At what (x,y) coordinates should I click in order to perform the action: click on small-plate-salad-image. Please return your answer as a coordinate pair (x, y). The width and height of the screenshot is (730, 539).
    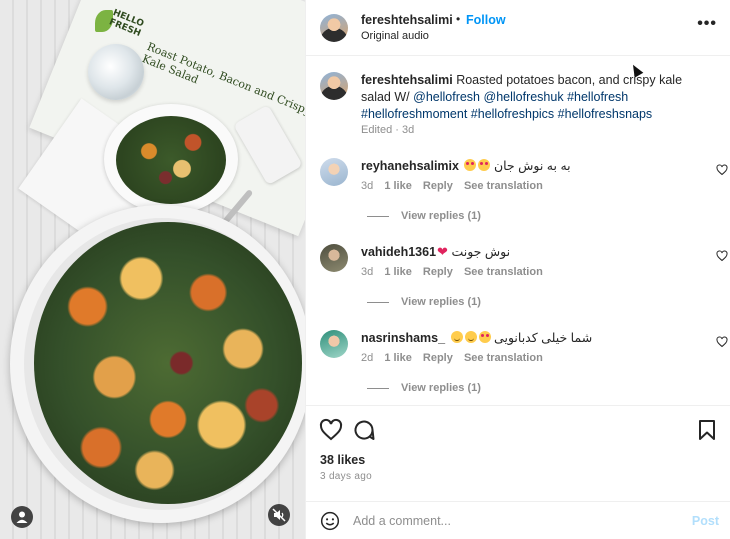
    Looking at the image, I should click on (171, 160).